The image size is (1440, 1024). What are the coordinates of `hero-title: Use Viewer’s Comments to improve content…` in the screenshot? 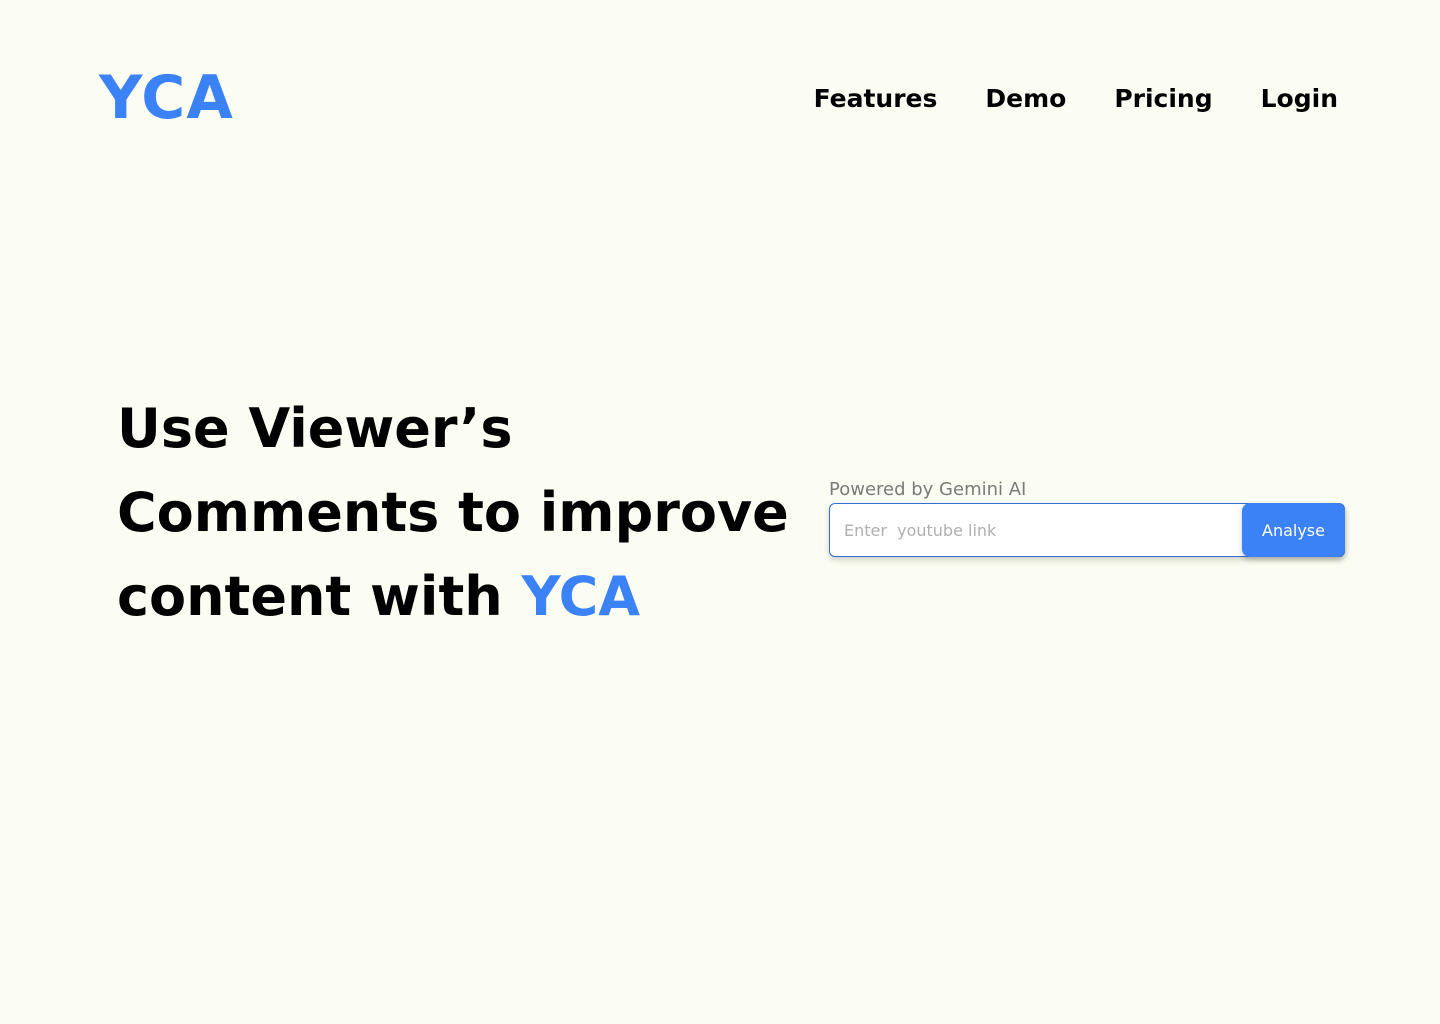 It's located at (467, 513).